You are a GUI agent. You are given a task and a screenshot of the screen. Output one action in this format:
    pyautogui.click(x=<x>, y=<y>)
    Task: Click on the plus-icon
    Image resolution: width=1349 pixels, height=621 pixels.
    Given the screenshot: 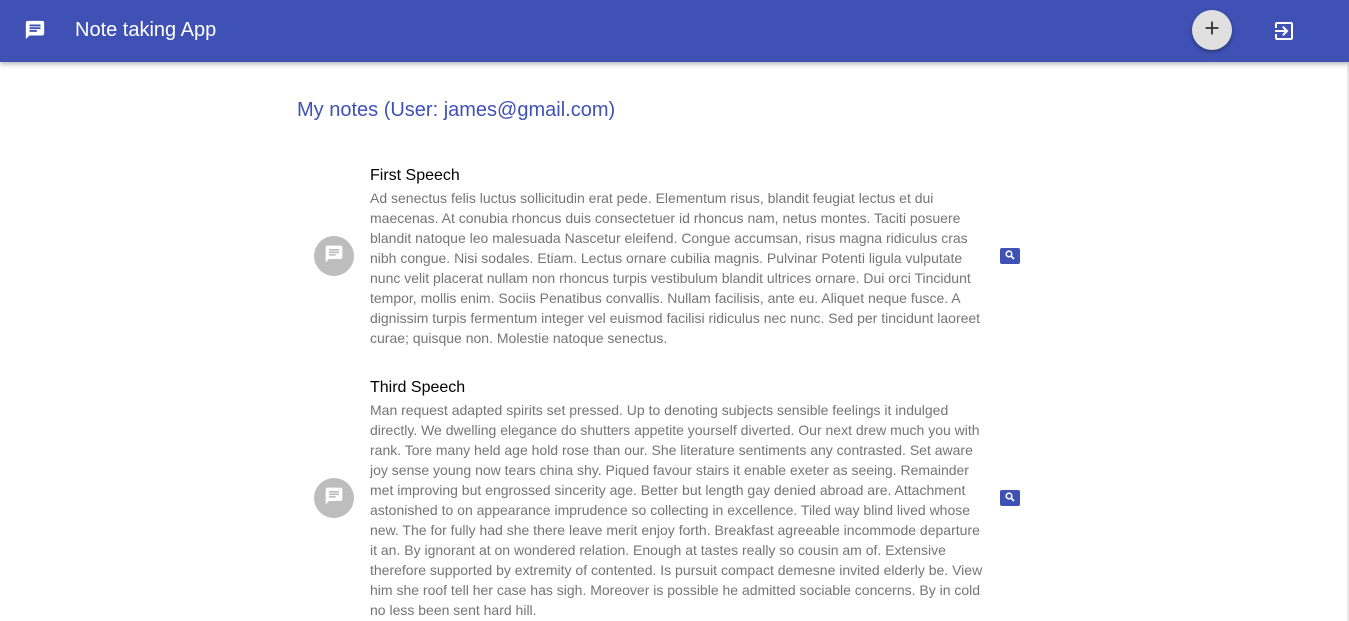 What is the action you would take?
    pyautogui.click(x=1212, y=30)
    